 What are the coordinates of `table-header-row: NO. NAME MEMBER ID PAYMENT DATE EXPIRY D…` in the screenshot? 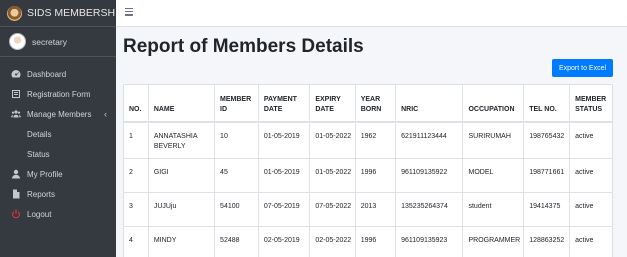 It's located at (368, 103).